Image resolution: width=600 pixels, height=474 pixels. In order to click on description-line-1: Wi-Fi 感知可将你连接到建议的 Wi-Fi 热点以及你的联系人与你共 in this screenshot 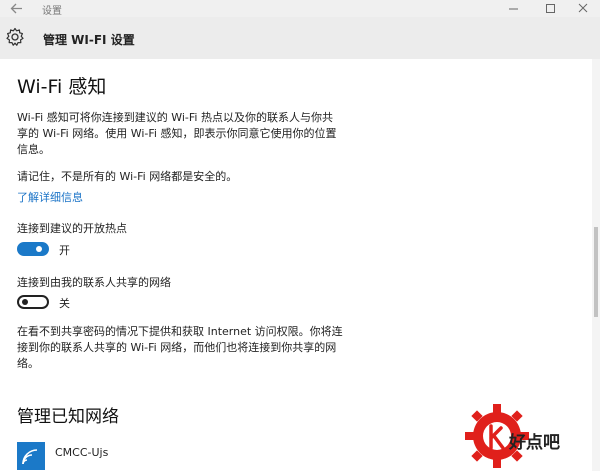, I will do `click(175, 117)`.